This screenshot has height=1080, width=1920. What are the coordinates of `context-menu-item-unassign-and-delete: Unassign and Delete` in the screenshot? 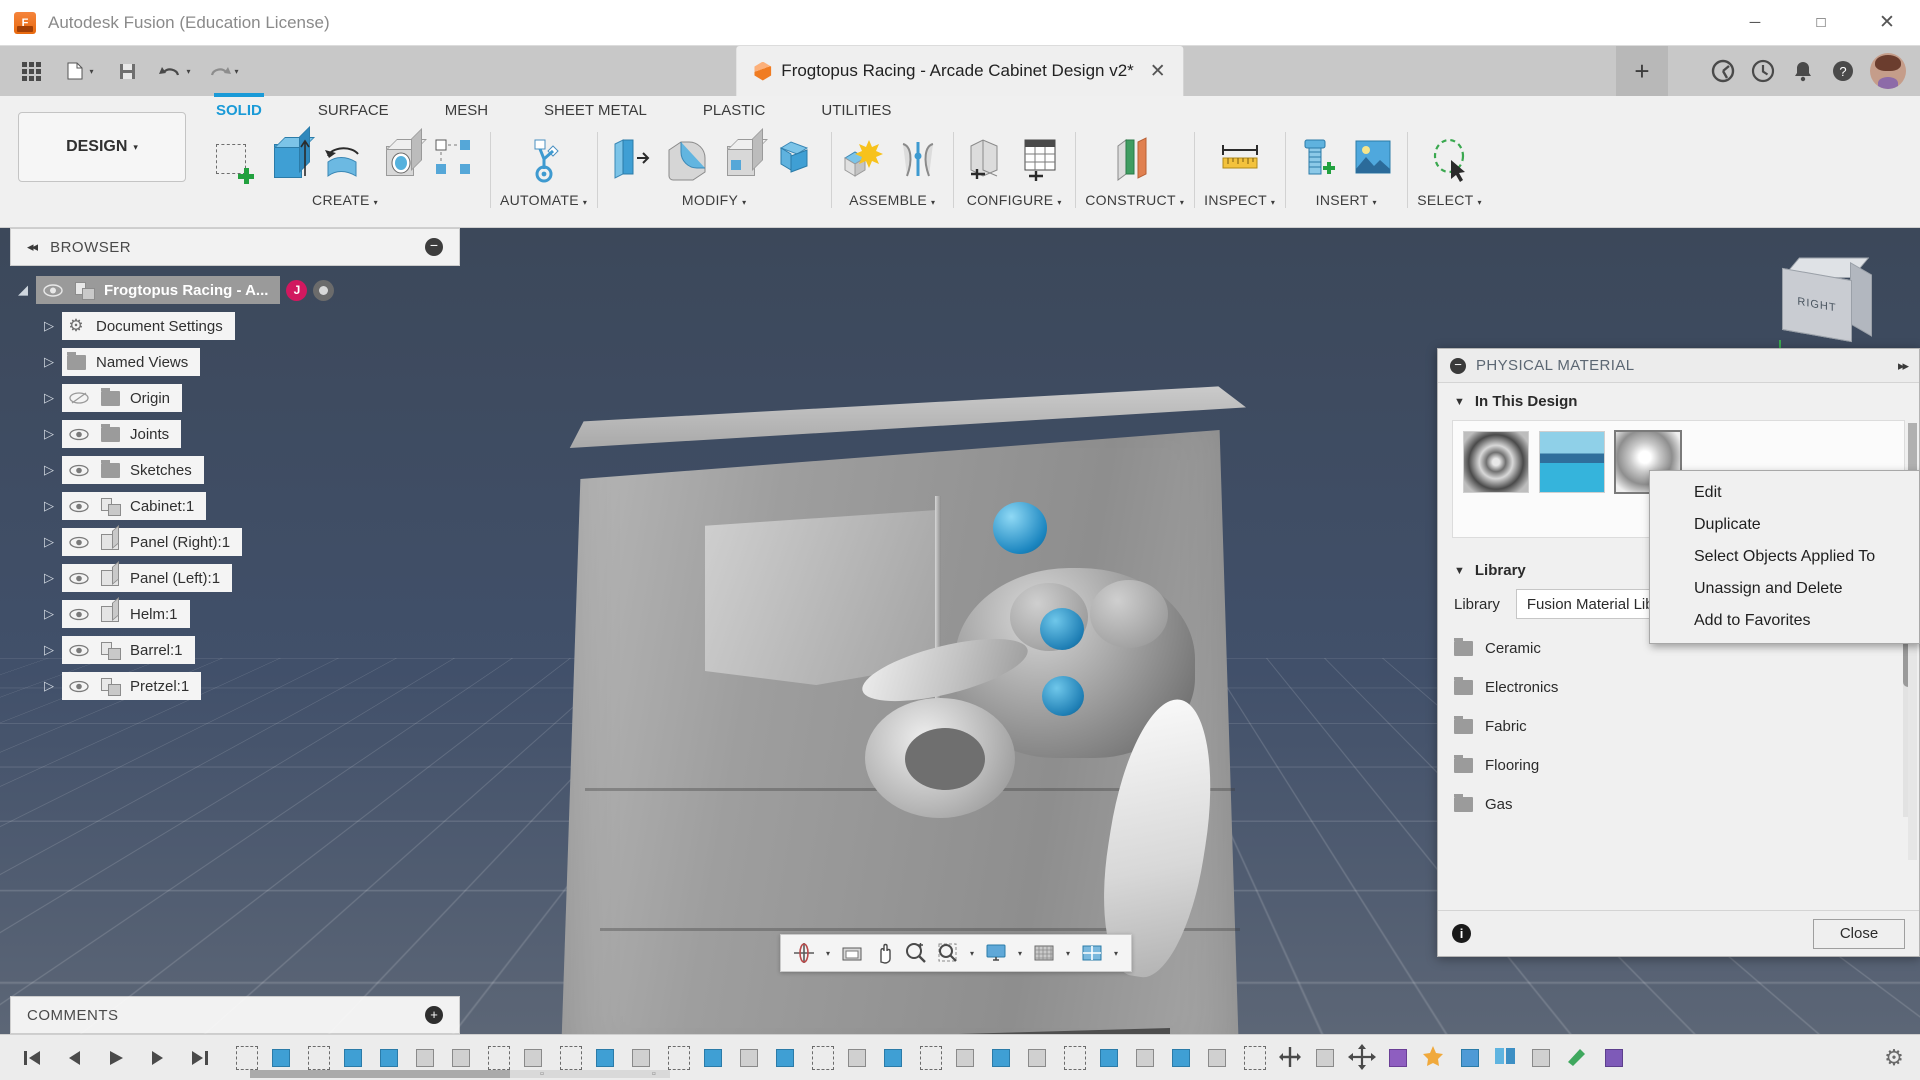 It's located at (1784, 589).